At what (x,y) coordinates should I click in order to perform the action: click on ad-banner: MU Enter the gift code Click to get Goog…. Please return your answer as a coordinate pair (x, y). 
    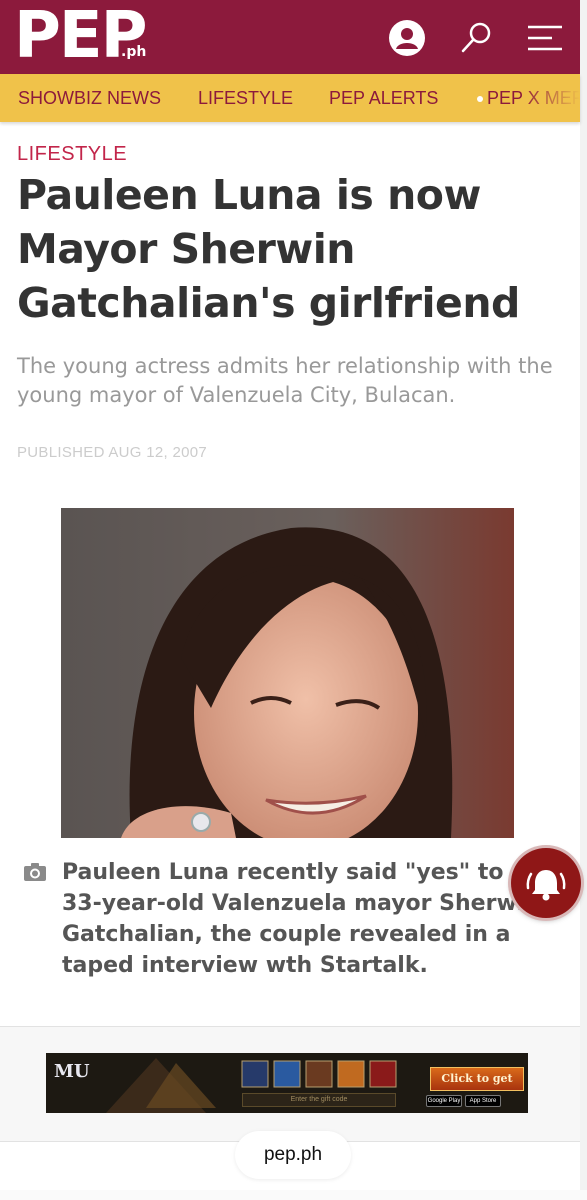
    Looking at the image, I should click on (287, 1083).